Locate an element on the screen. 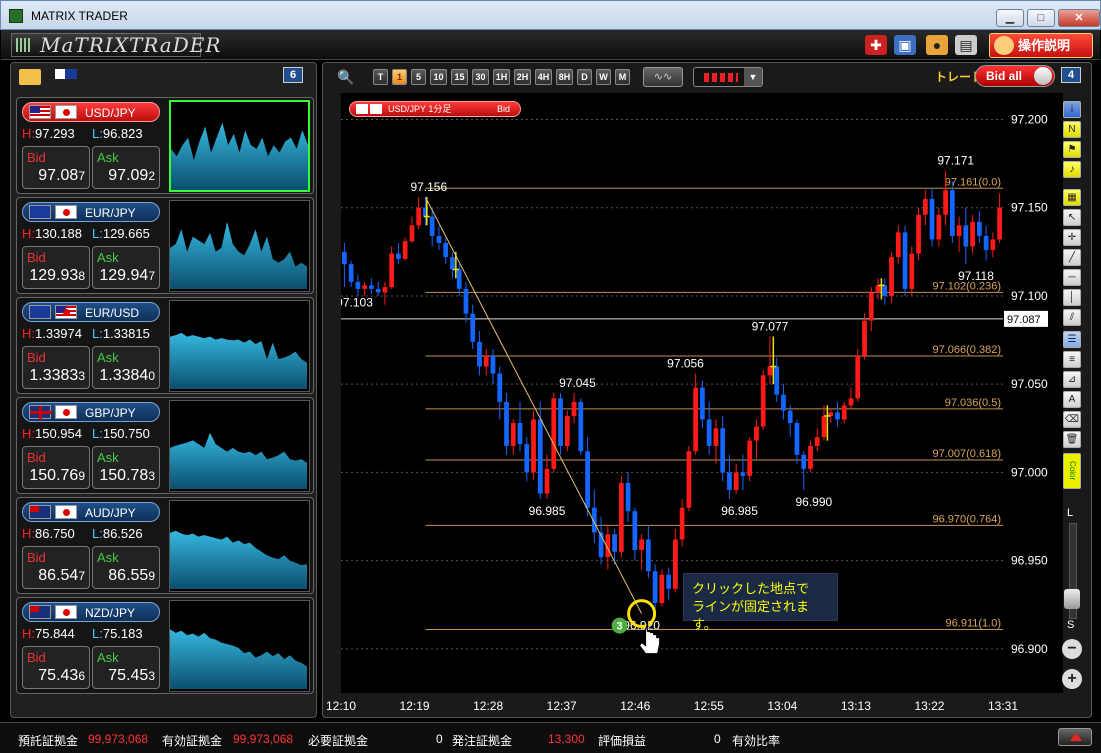  cursor-tool-icon: ↖ is located at coordinates (1072, 217).